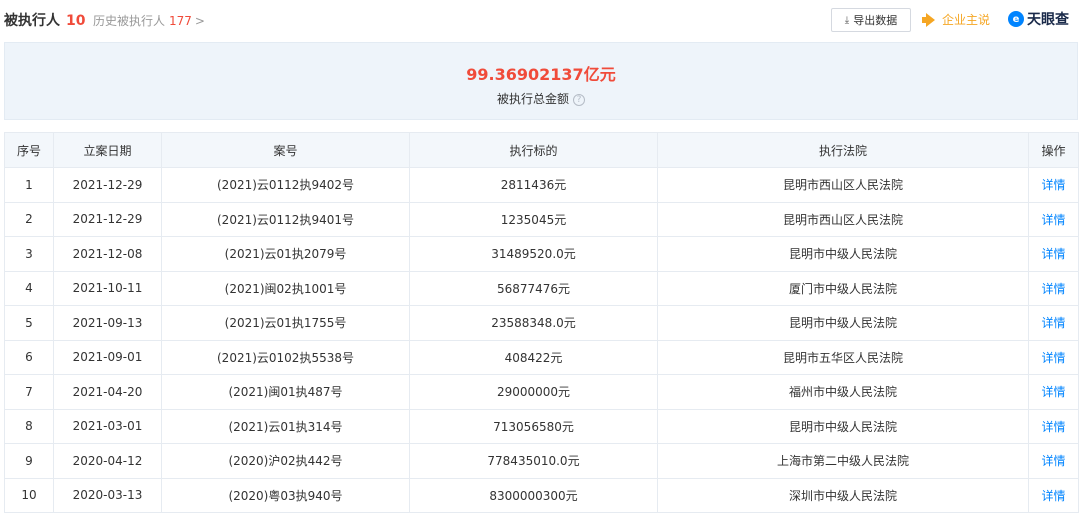 Image resolution: width=1080 pixels, height=516 pixels. What do you see at coordinates (107, 426) in the screenshot?
I see `row-date: 2021-03-01` at bounding box center [107, 426].